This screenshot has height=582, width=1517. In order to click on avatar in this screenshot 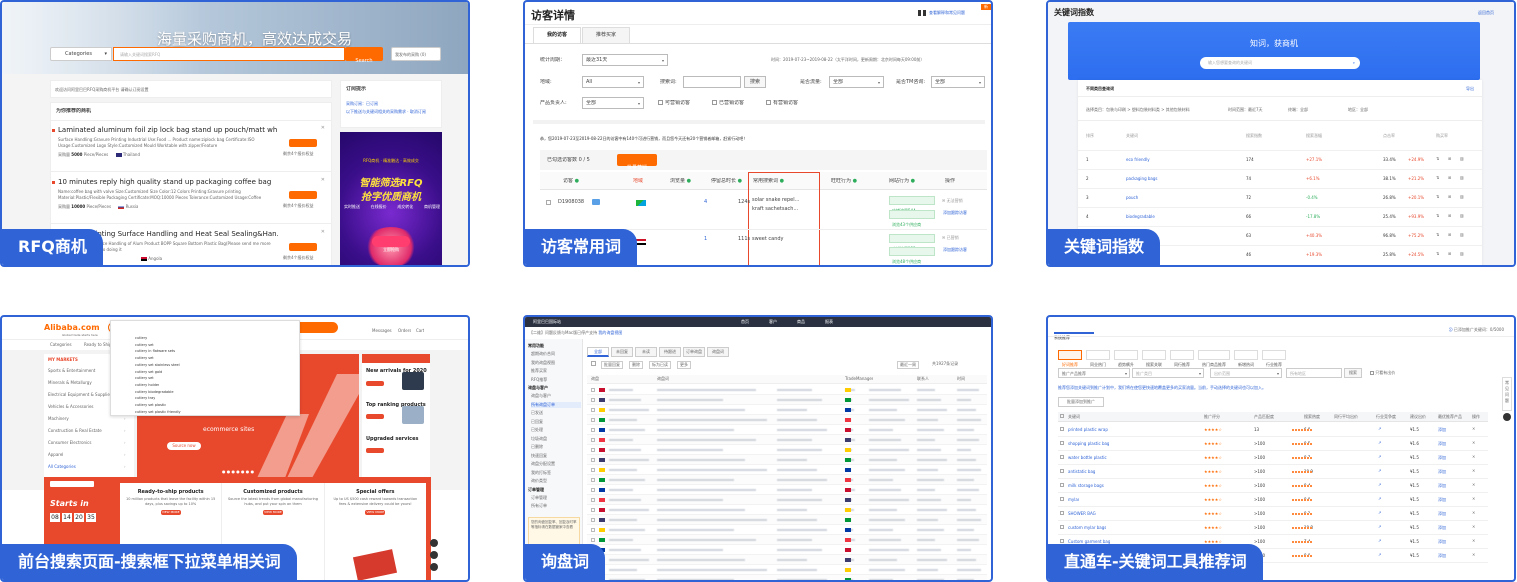, I will do `click(1507, 417)`.